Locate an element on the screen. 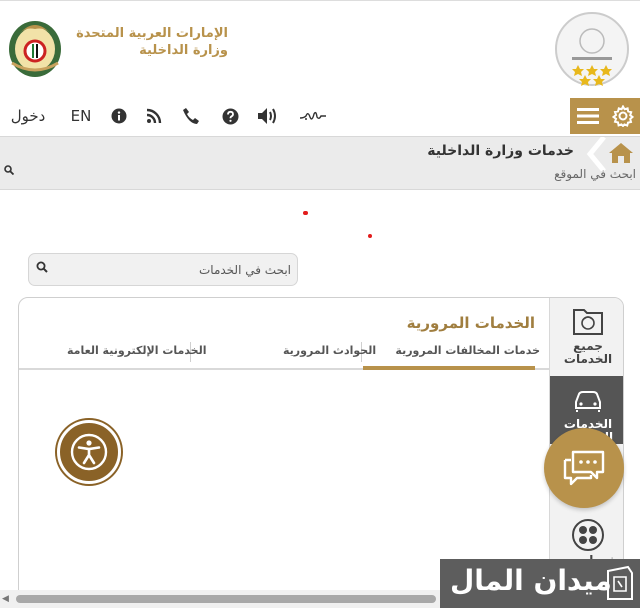 This screenshot has width=640, height=608. chat-icon is located at coordinates (584, 468).